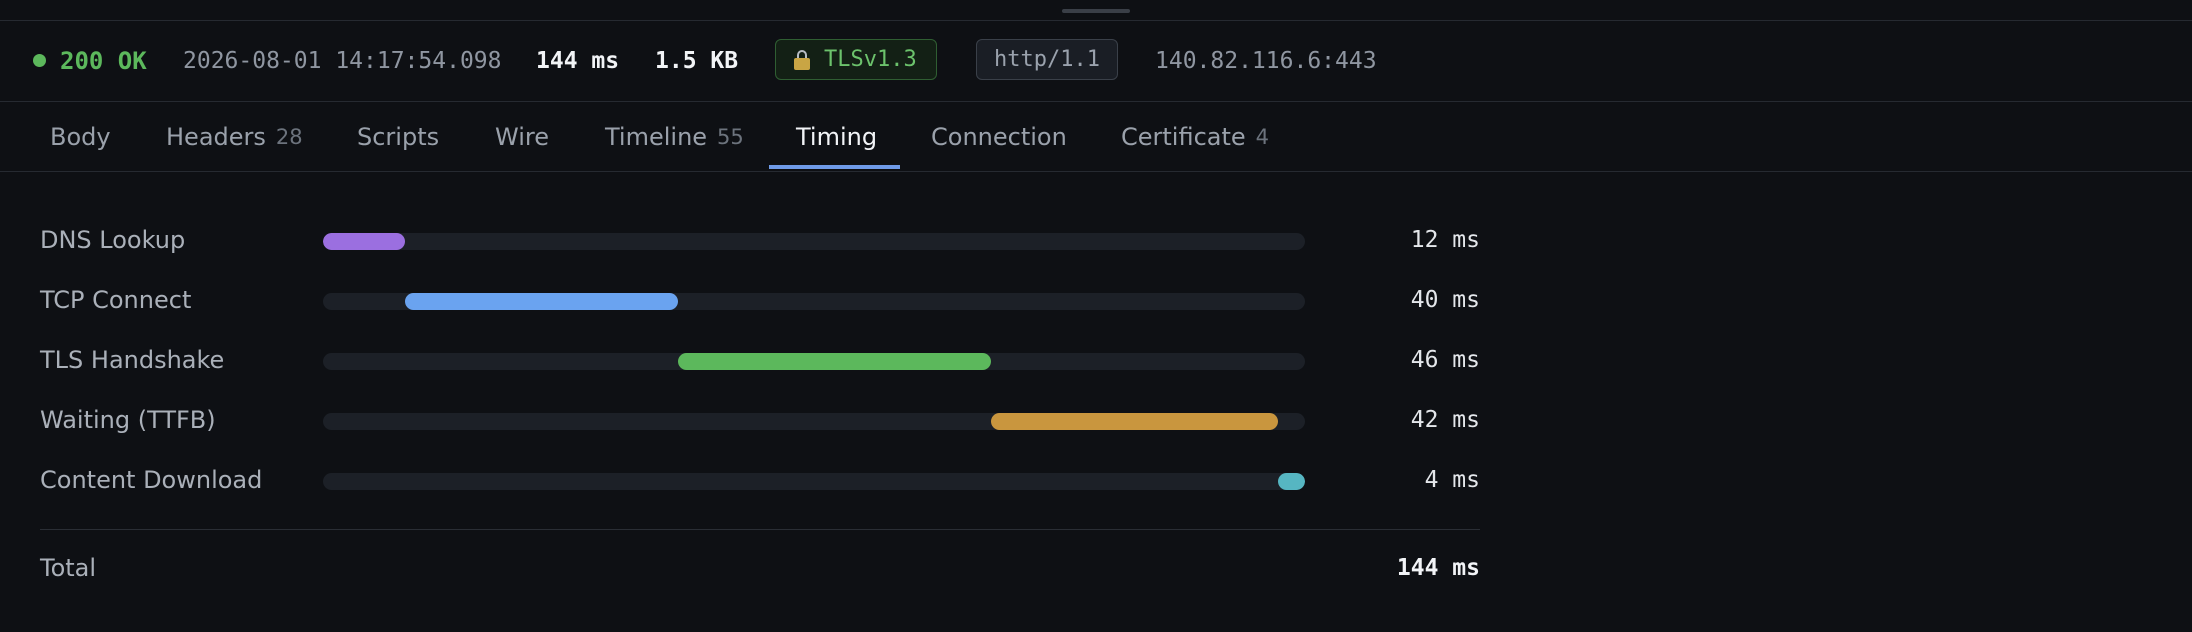 This screenshot has width=2192, height=632. What do you see at coordinates (289, 136) in the screenshot?
I see `tab-count-badge: 28` at bounding box center [289, 136].